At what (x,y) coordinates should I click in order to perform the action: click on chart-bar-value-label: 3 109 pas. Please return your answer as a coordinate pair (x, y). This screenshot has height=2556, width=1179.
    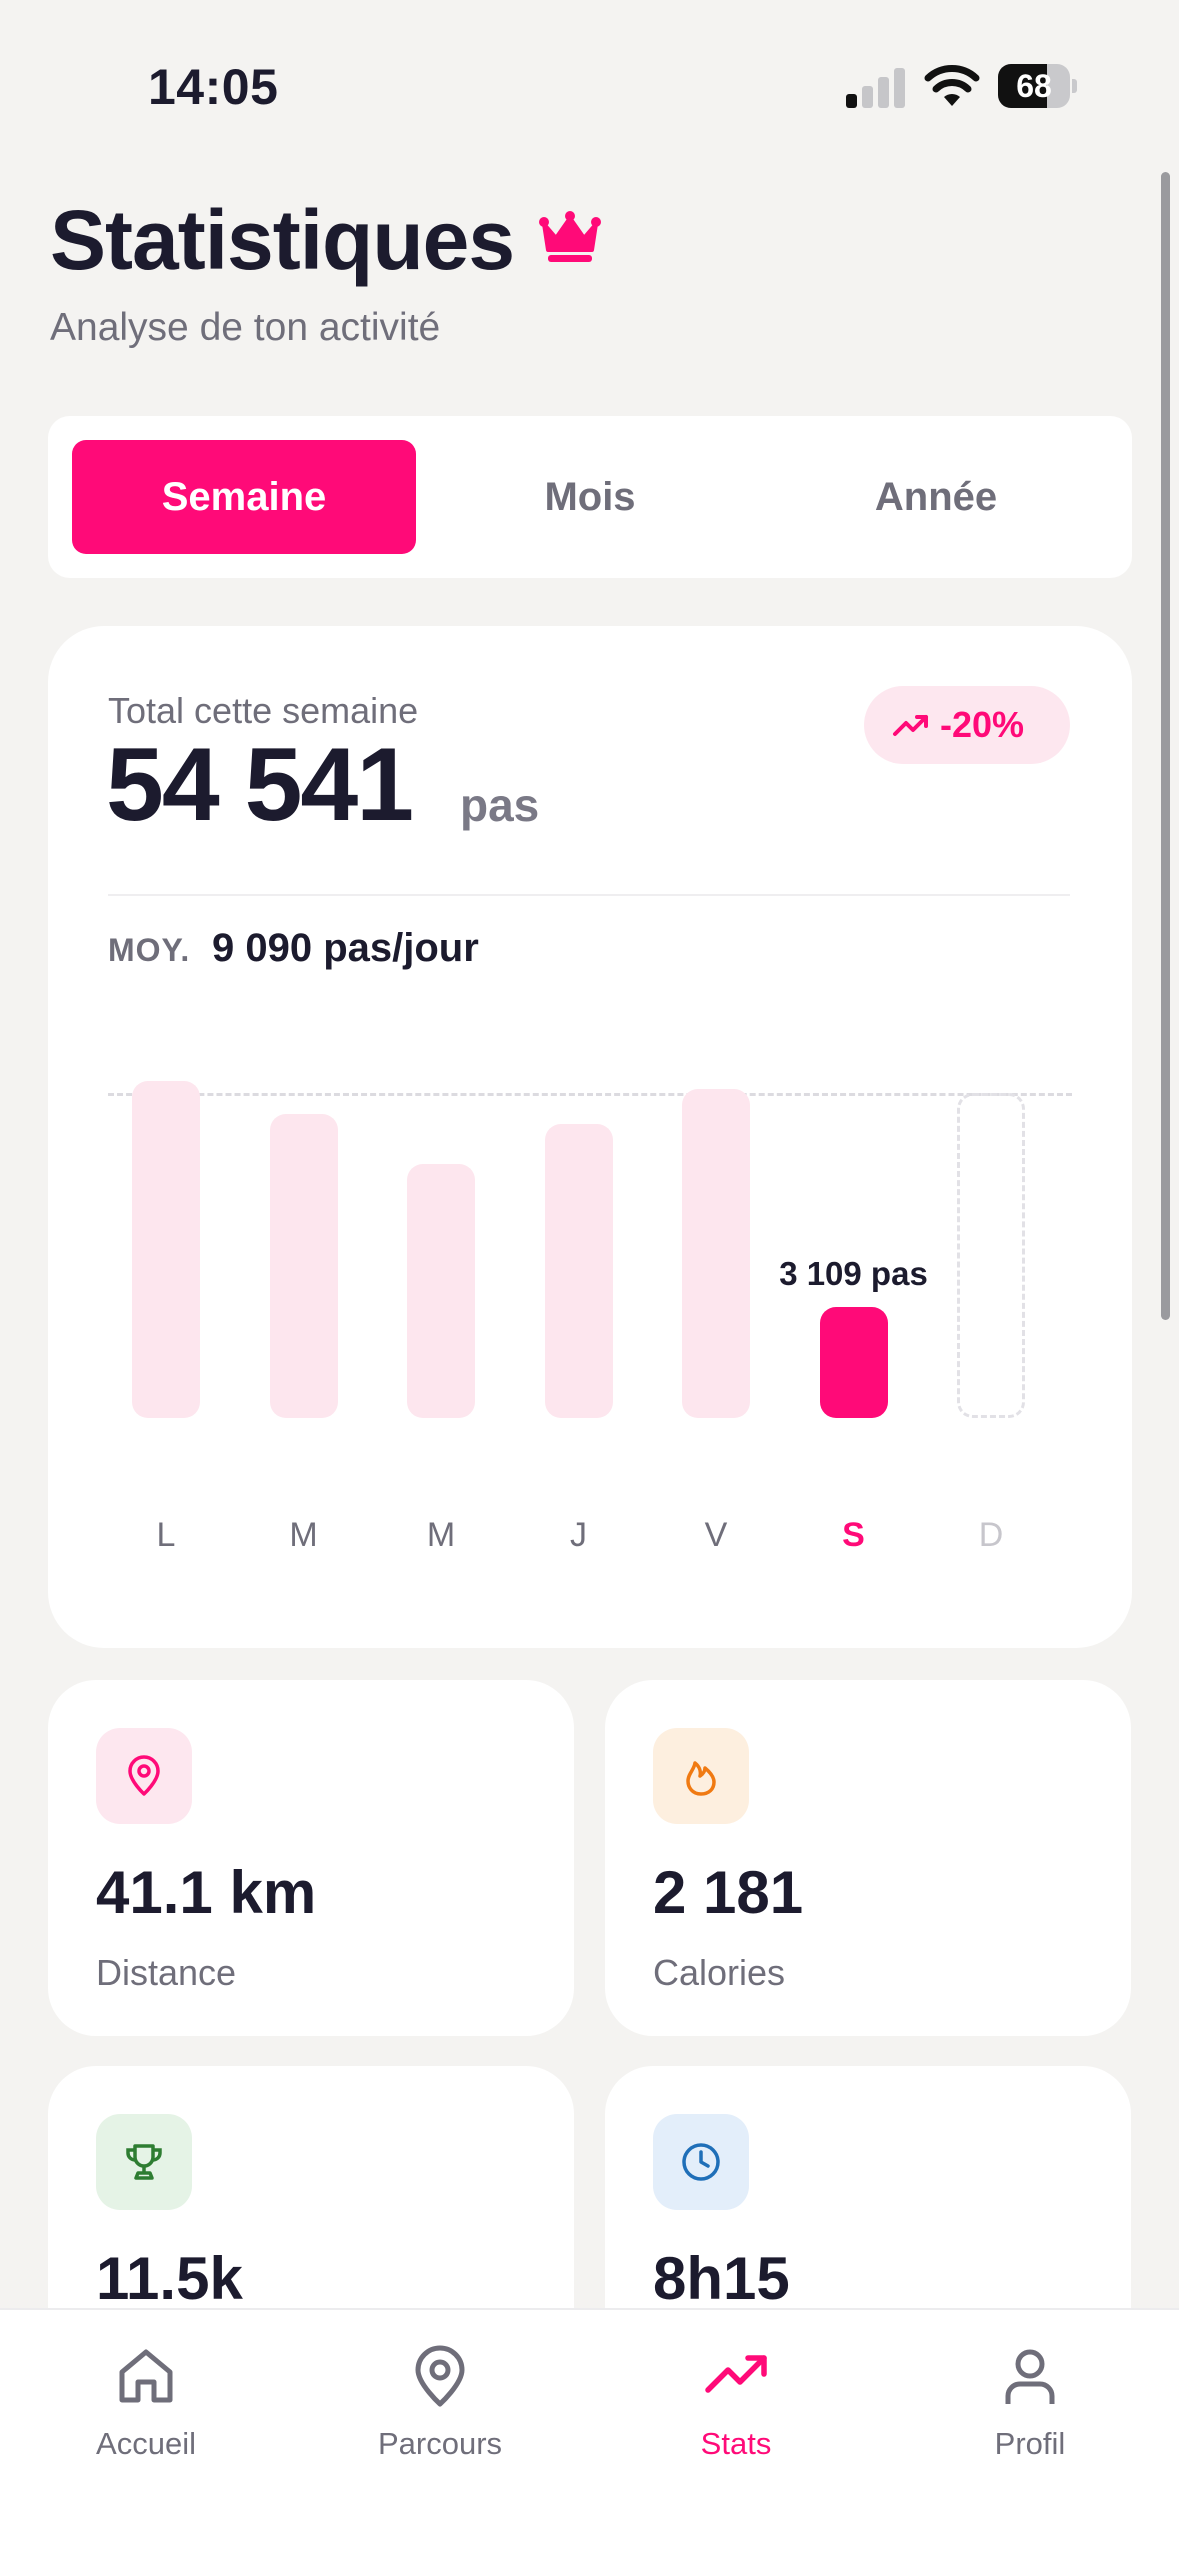
    Looking at the image, I should click on (853, 1273).